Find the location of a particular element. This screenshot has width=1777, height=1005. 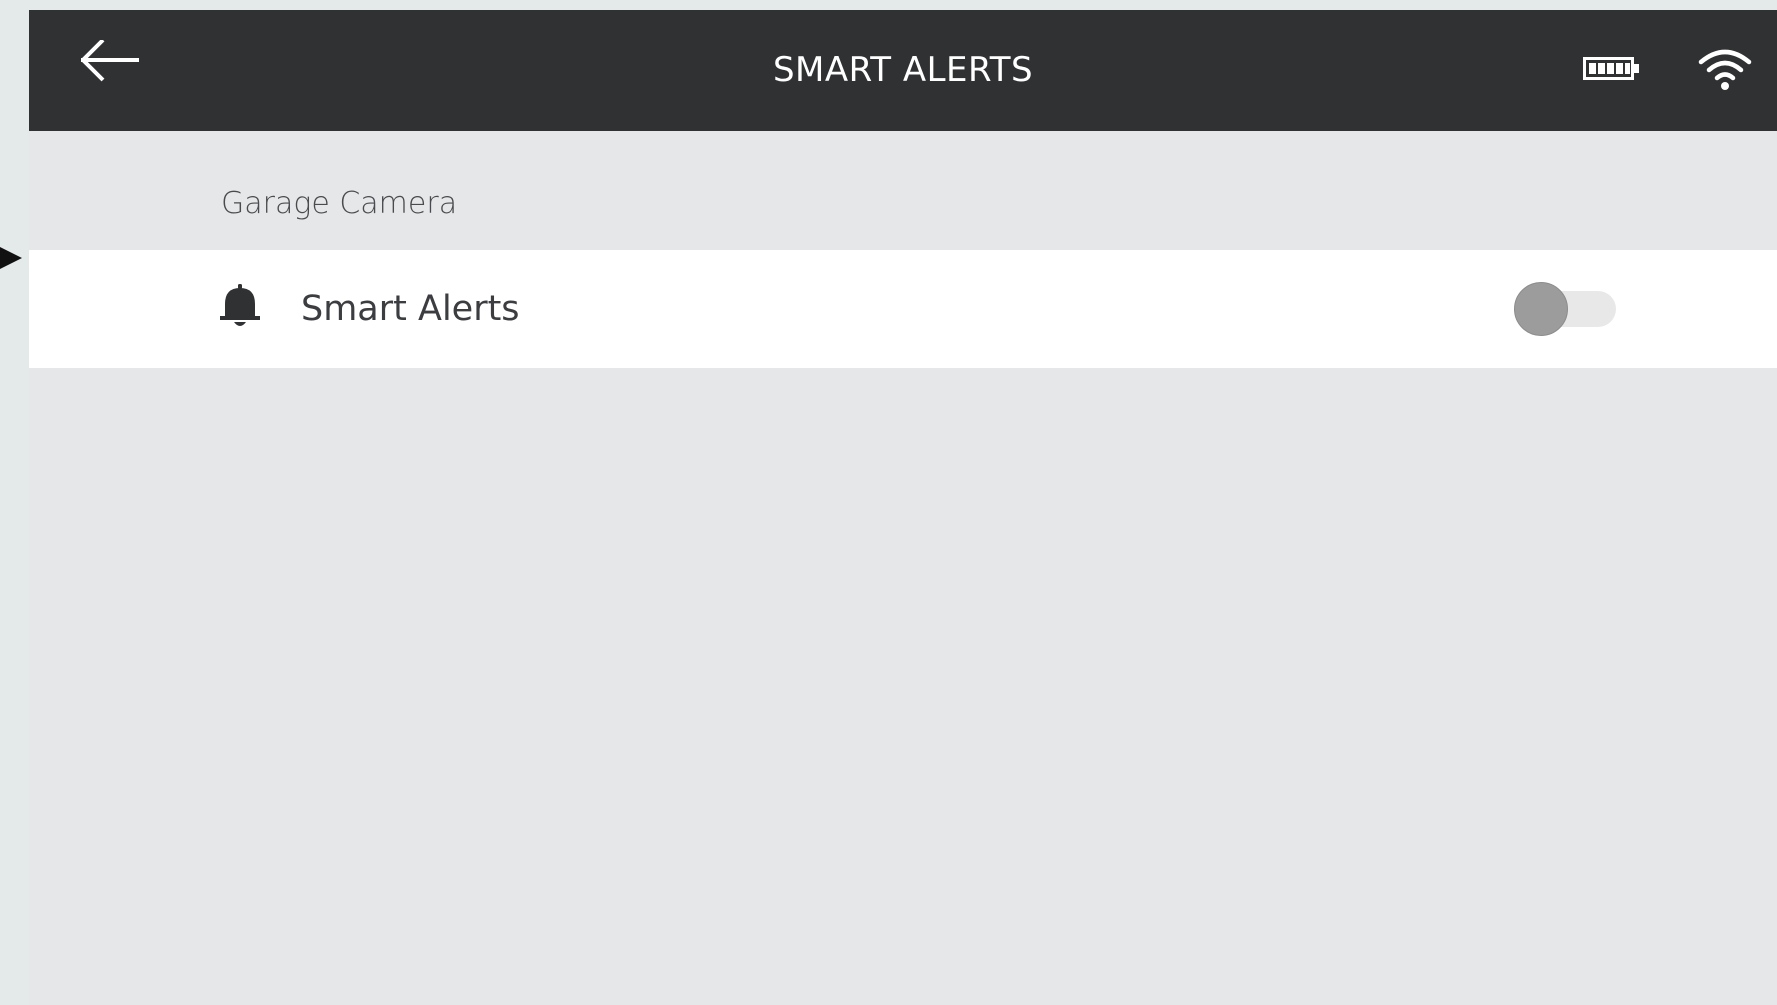

page-title: SMART ALERTS is located at coordinates (903, 70).